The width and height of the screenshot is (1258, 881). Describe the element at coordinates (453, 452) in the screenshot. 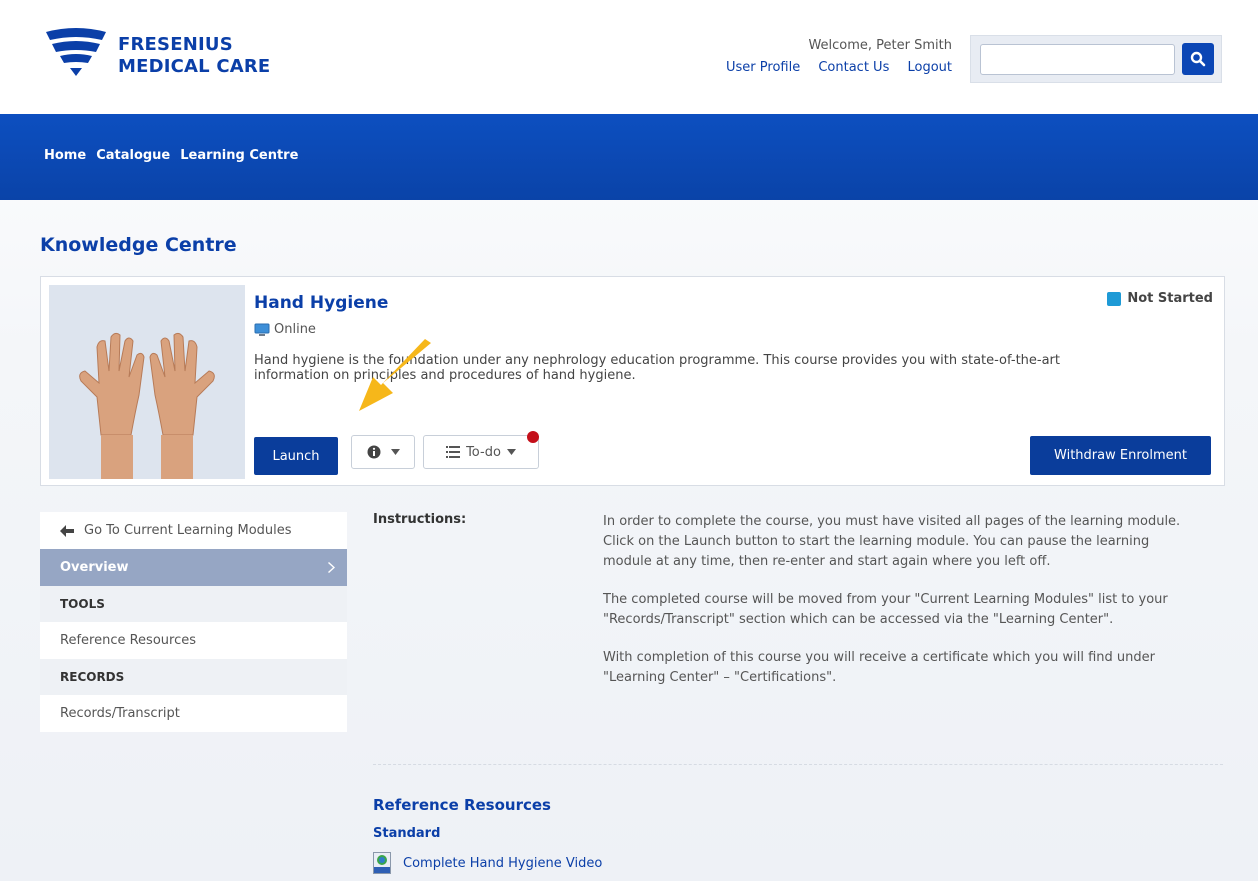

I see `list-icon` at that location.